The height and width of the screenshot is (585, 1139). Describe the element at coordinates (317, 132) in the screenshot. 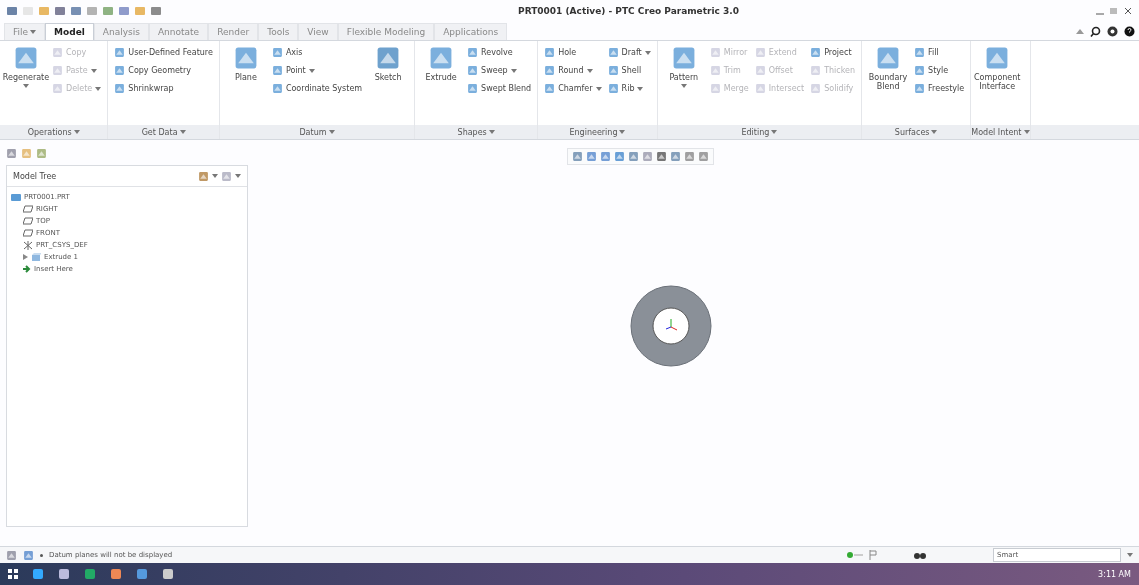

I see `group-label: Datum` at that location.